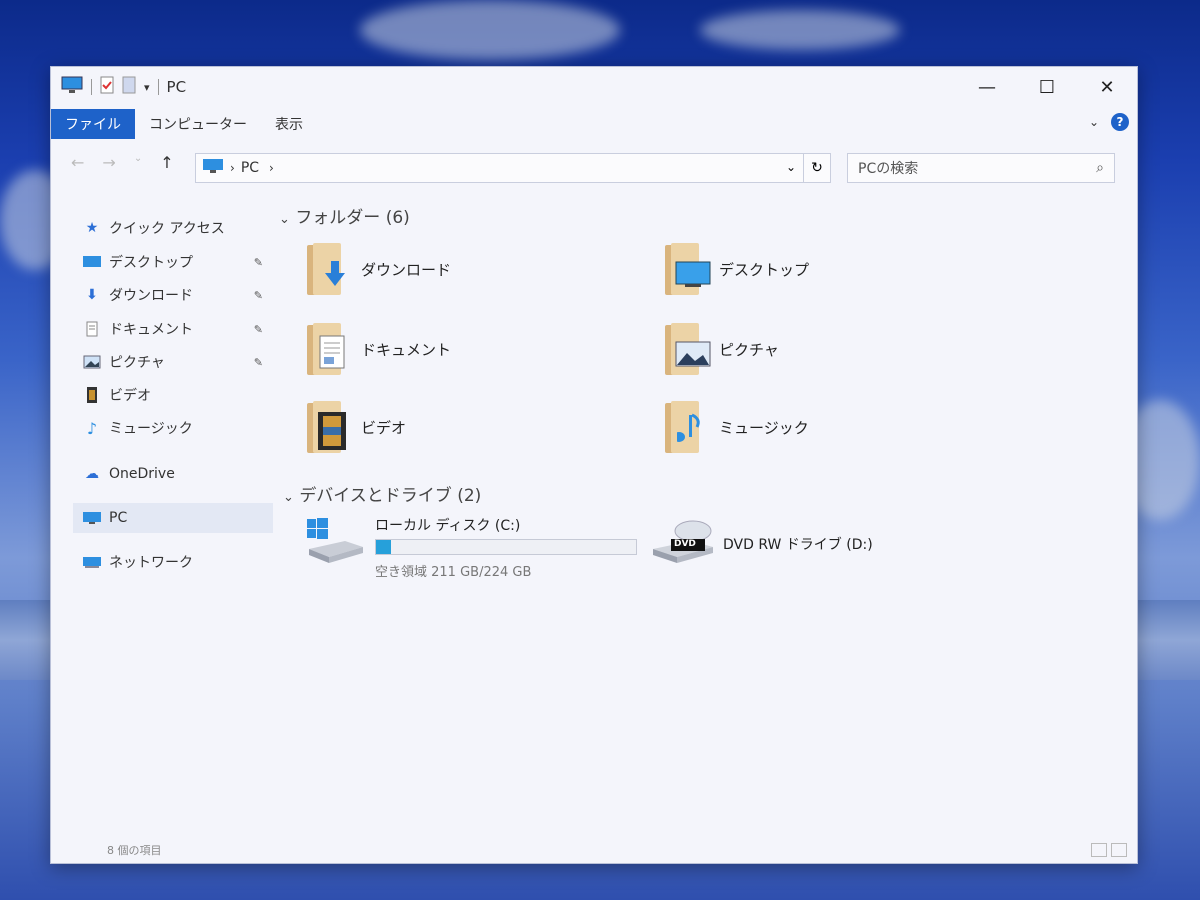  What do you see at coordinates (382, 493) in the screenshot?
I see `drives-group-header: ⌄ デバイスとドライブ (2)` at bounding box center [382, 493].